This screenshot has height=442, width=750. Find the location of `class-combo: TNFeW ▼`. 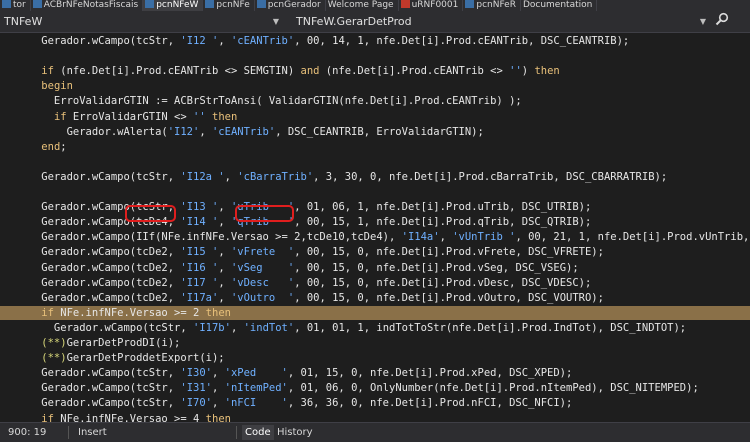

class-combo: TNFeW ▼ is located at coordinates (141, 21).